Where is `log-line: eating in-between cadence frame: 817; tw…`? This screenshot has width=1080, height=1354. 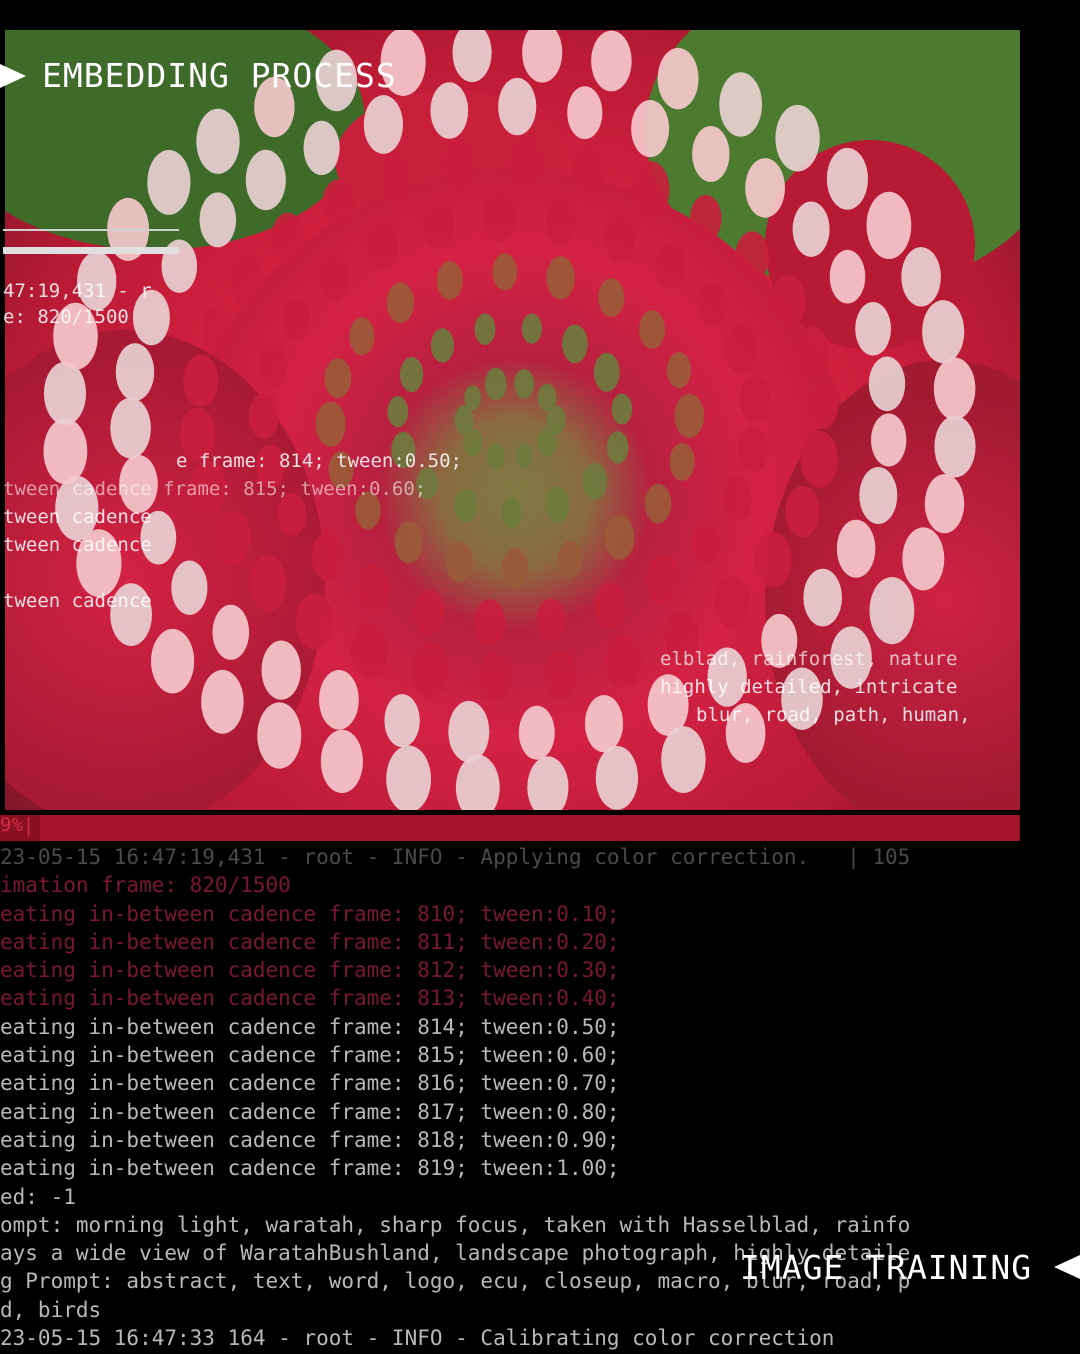 log-line: eating in-between cadence frame: 817; tw… is located at coordinates (310, 1111).